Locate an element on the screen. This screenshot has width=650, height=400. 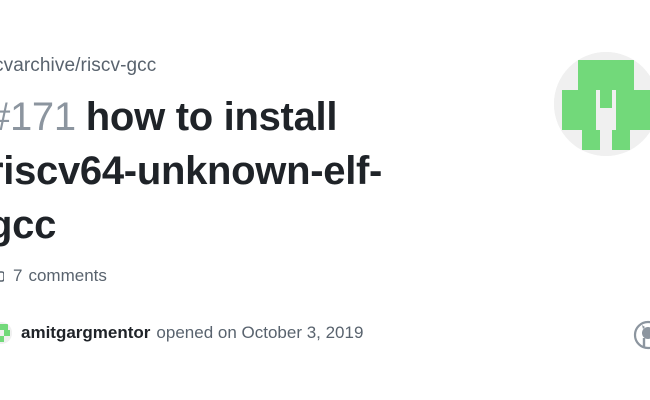
identicon-avatar is located at coordinates (602, 104).